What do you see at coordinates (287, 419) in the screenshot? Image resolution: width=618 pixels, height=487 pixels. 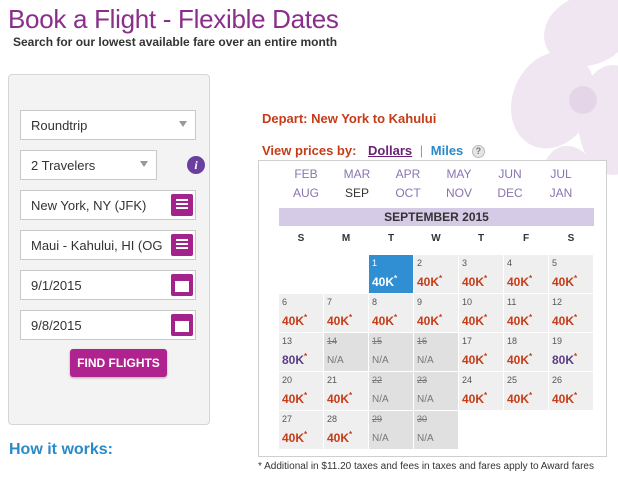 I see `day-number: 27` at bounding box center [287, 419].